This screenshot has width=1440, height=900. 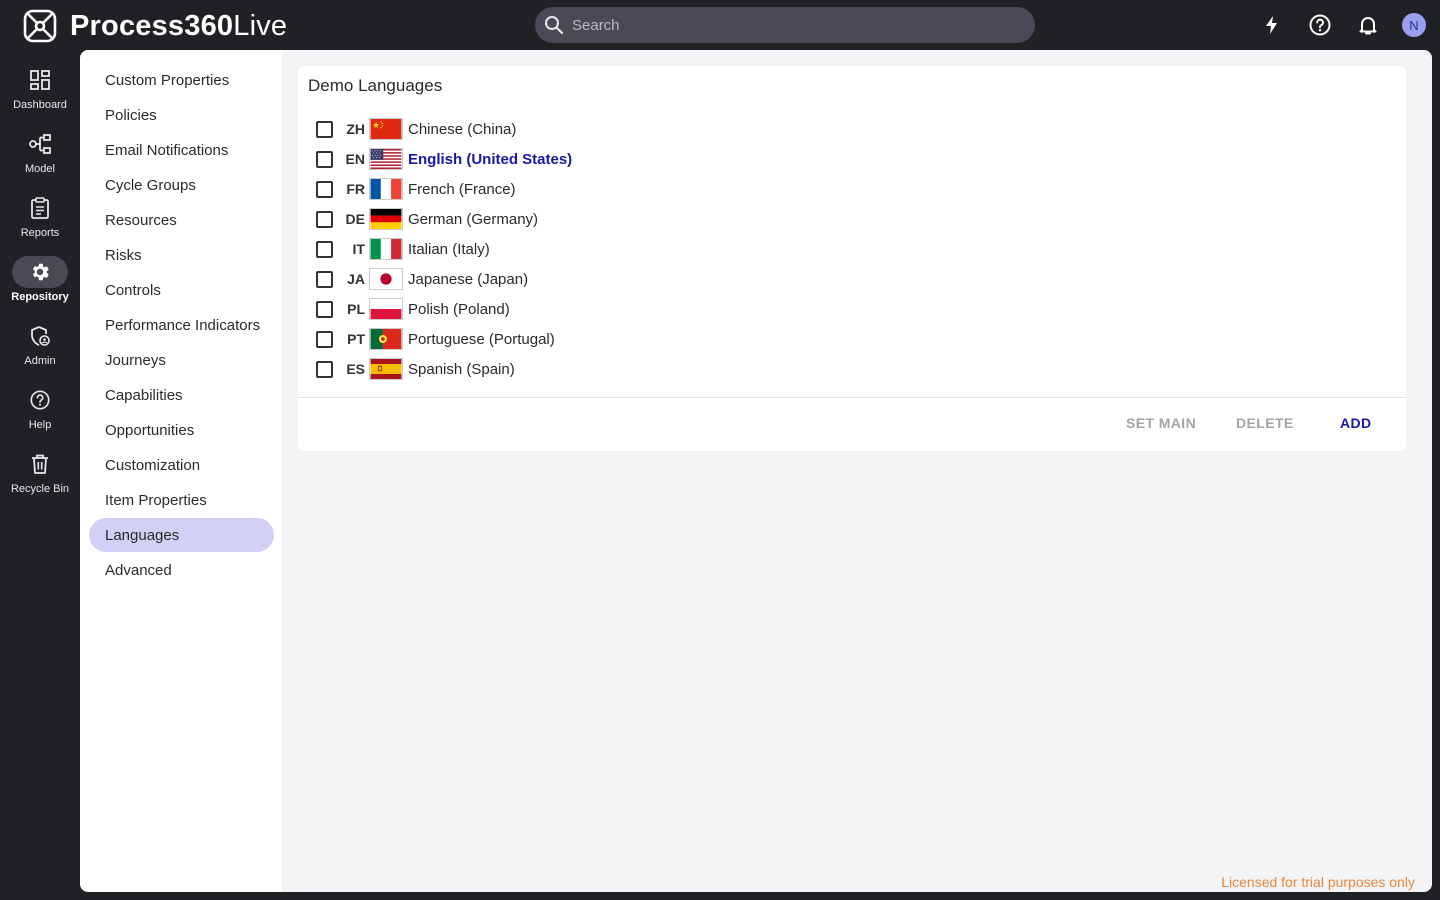 I want to click on language-code: PT, so click(x=356, y=339).